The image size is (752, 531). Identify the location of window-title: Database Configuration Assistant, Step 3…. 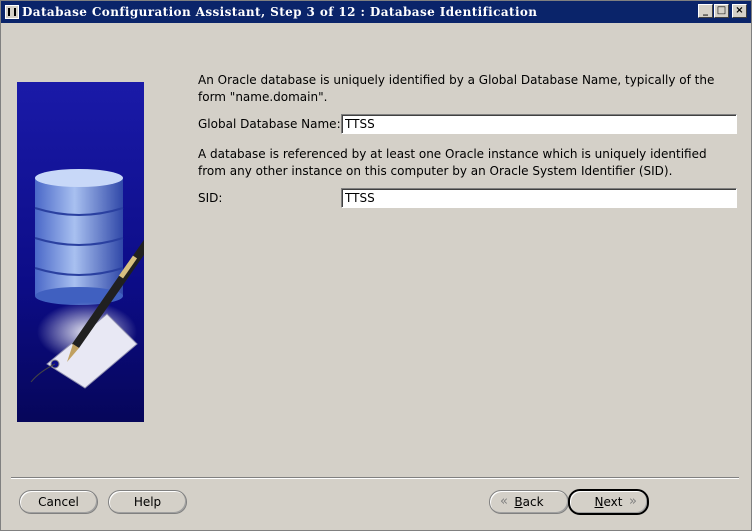
(280, 12).